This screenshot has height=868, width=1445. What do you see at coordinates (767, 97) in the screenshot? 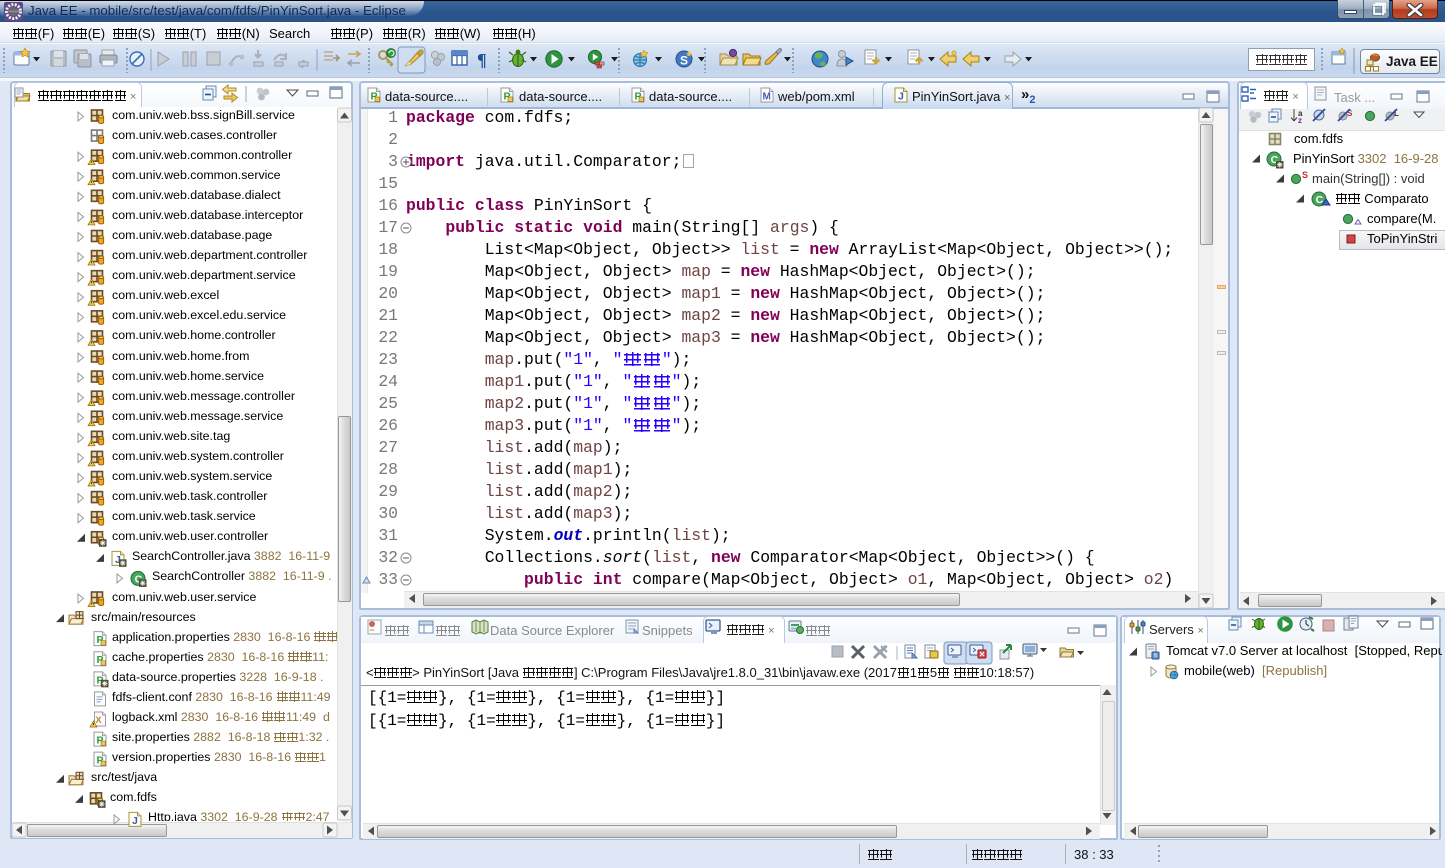
I see `svg-text: M` at bounding box center [767, 97].